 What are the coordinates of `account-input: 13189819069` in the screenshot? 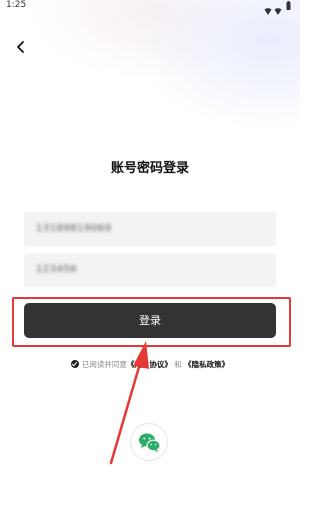 It's located at (150, 229).